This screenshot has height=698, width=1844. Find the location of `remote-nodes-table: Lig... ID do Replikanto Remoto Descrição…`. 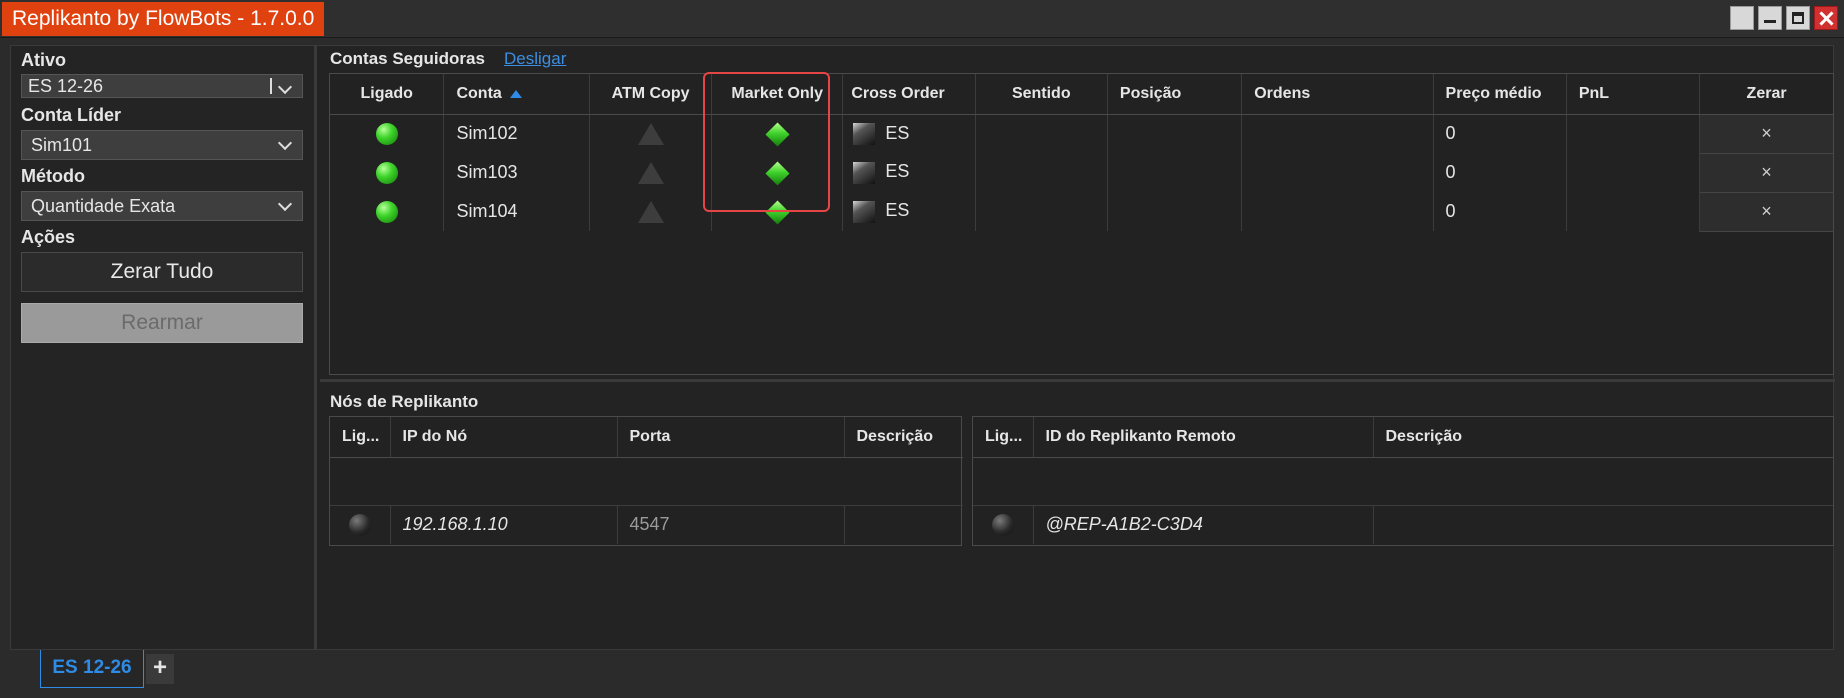

remote-nodes-table: Lig... ID do Replikanto Remoto Descrição… is located at coordinates (1403, 480).